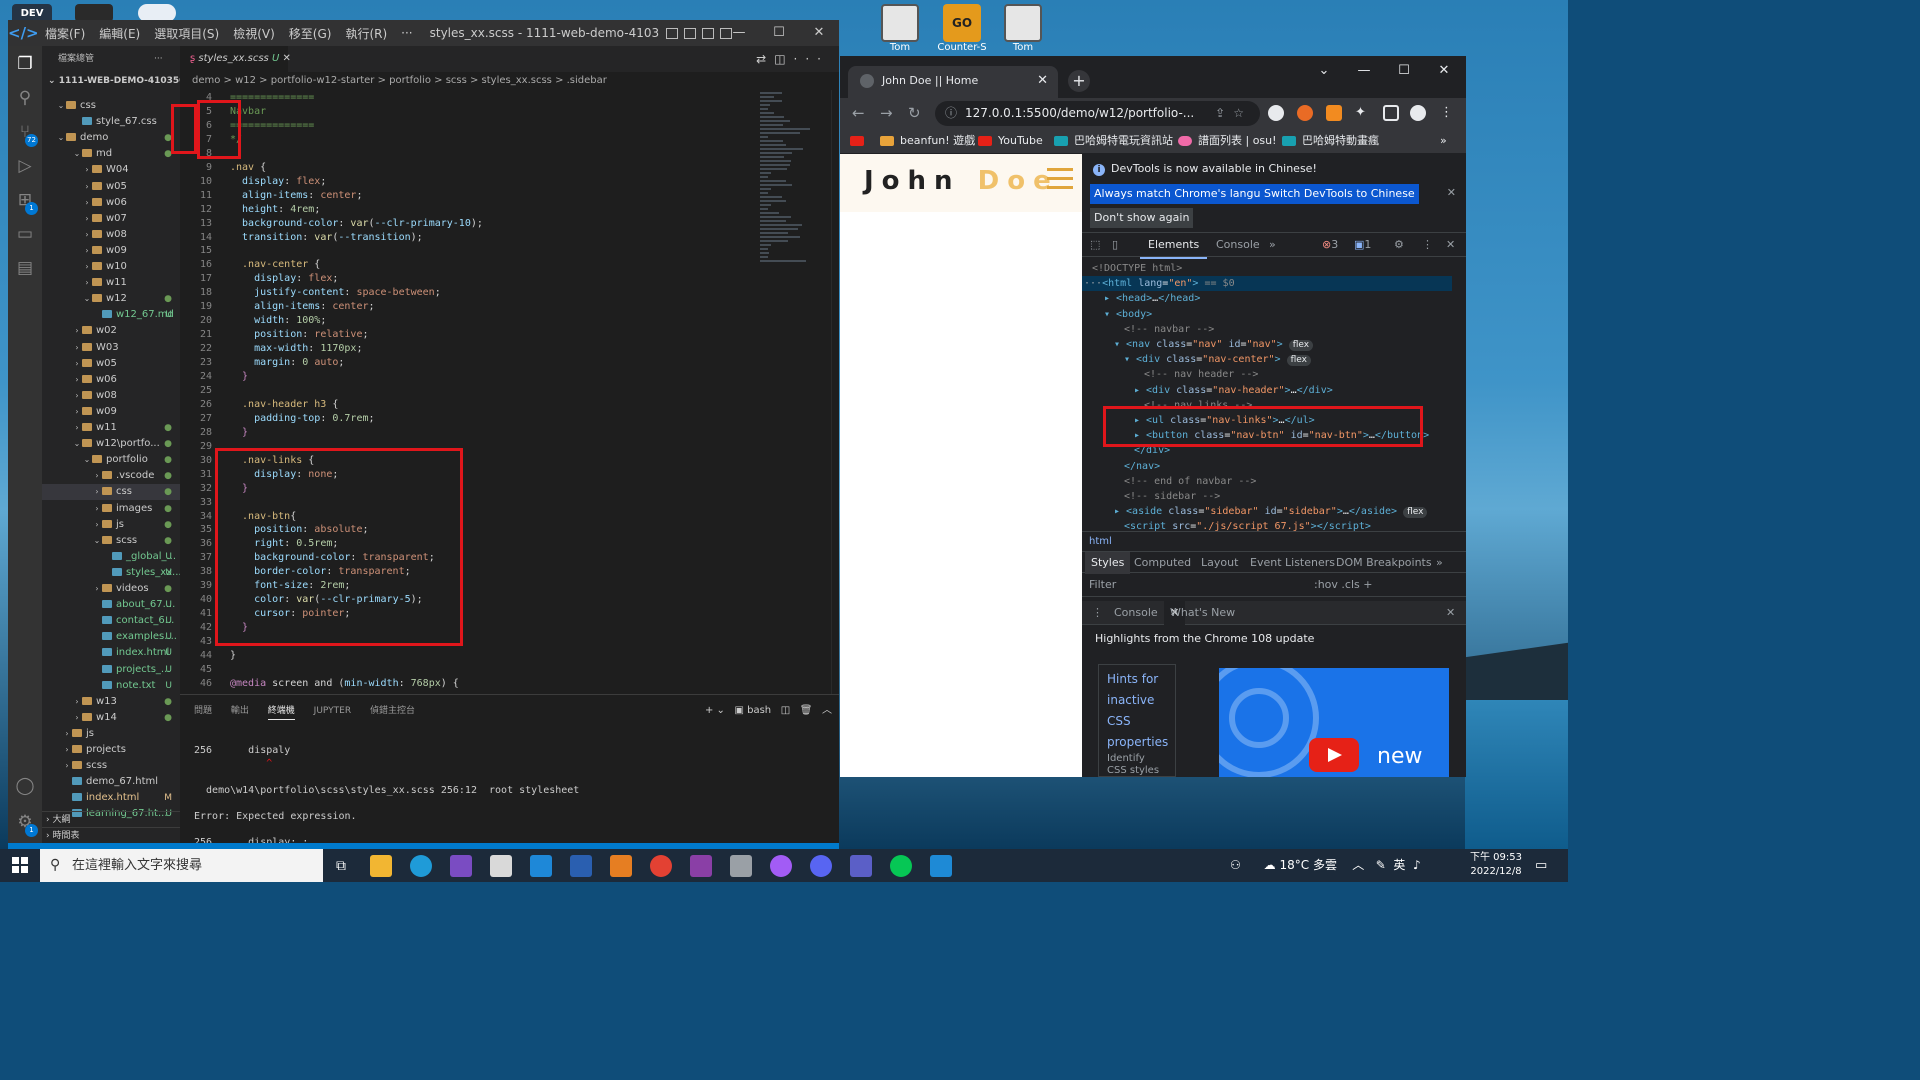  What do you see at coordinates (821, 866) in the screenshot?
I see `discord-icon` at bounding box center [821, 866].